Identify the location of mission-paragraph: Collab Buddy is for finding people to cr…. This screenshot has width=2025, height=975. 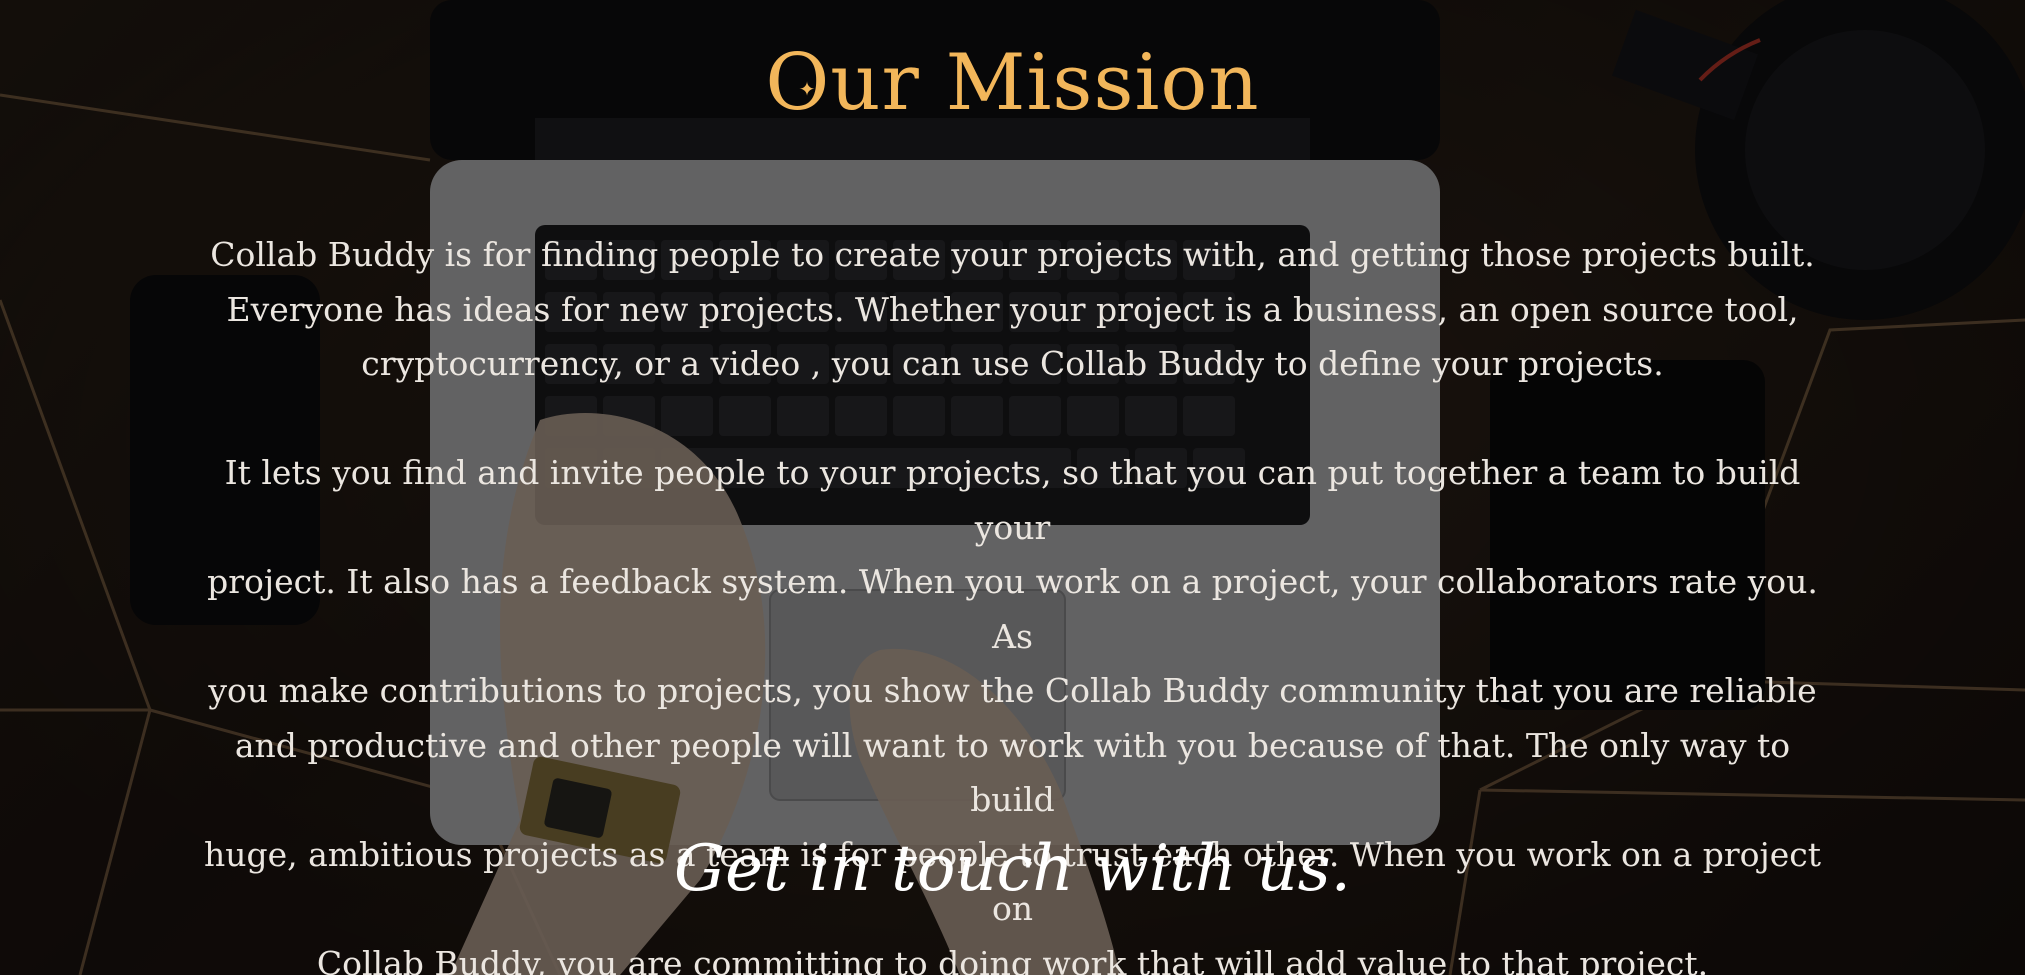
(1012, 309).